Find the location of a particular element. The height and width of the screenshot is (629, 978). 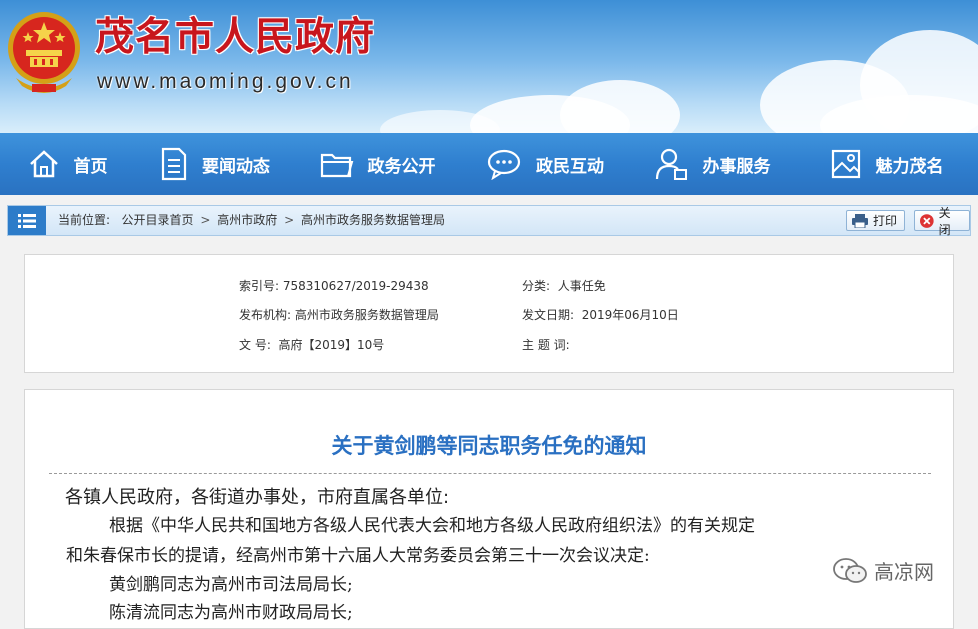

info-label: 发布机构: is located at coordinates (265, 315).